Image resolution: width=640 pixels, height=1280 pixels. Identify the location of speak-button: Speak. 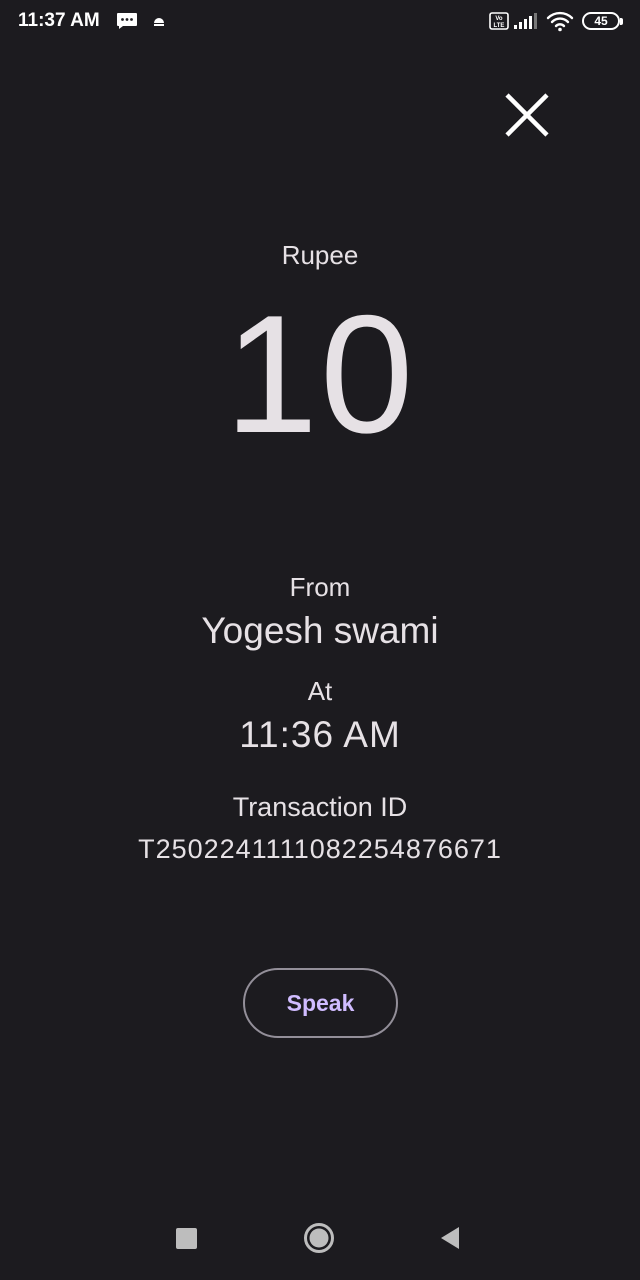
(320, 1003).